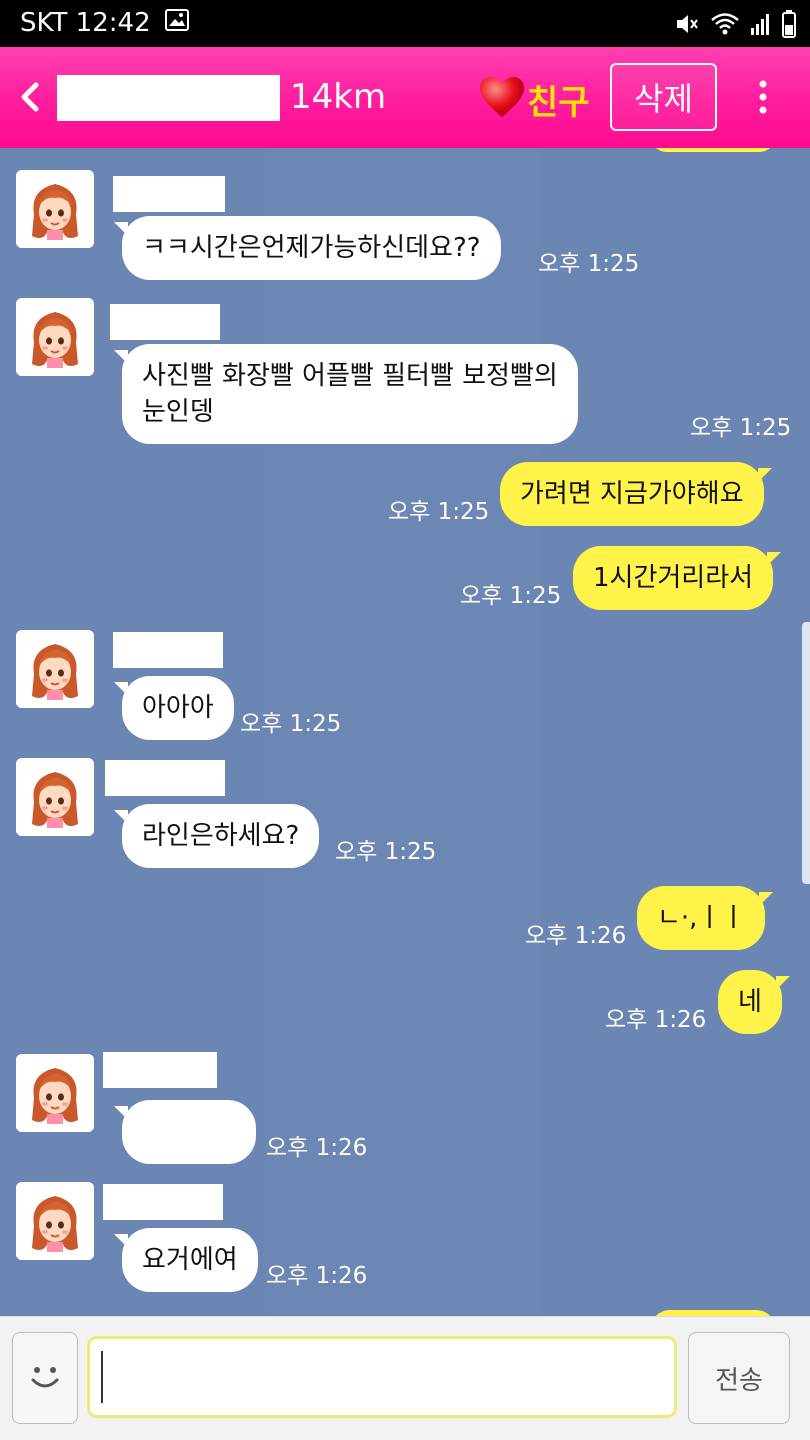  Describe the element at coordinates (176, 23) in the screenshot. I see `image-icon` at that location.